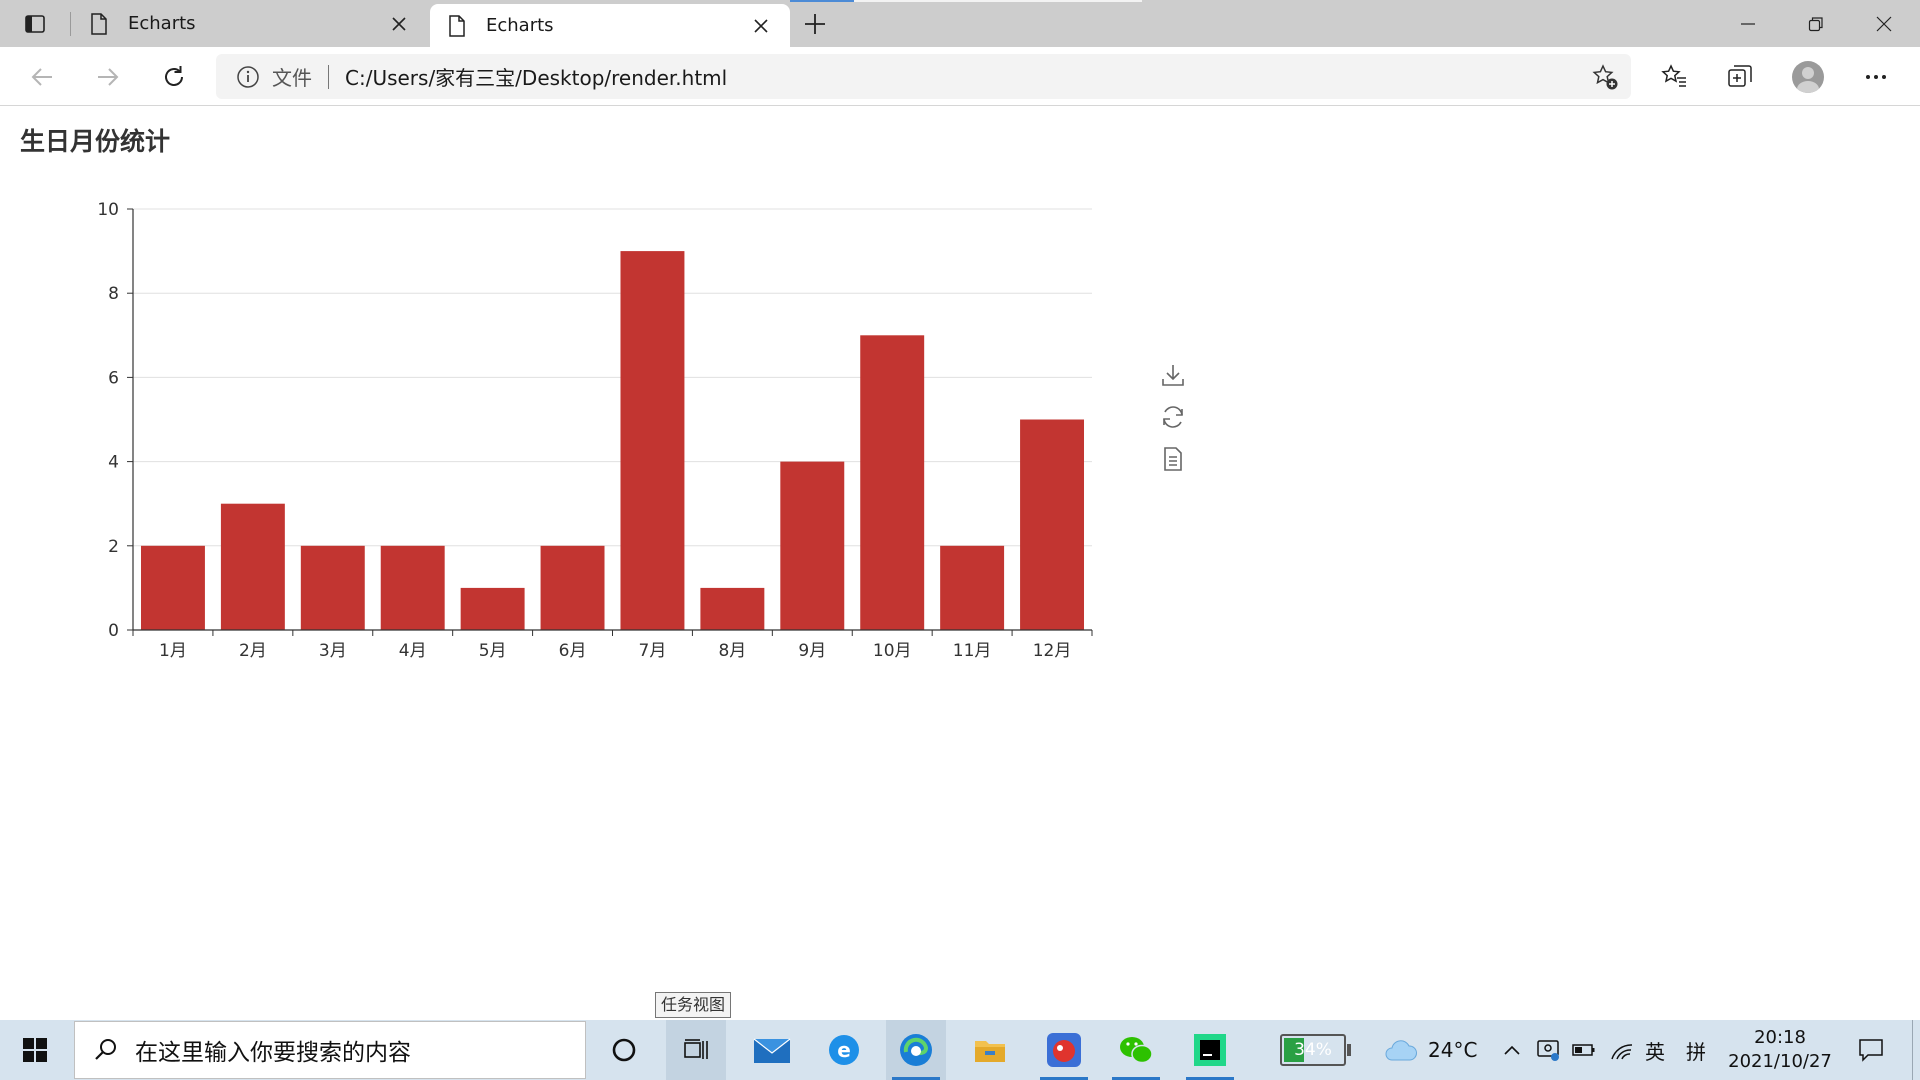 This screenshot has height=1080, width=1920. I want to click on tab-echarts-2: Echarts, so click(610, 25).